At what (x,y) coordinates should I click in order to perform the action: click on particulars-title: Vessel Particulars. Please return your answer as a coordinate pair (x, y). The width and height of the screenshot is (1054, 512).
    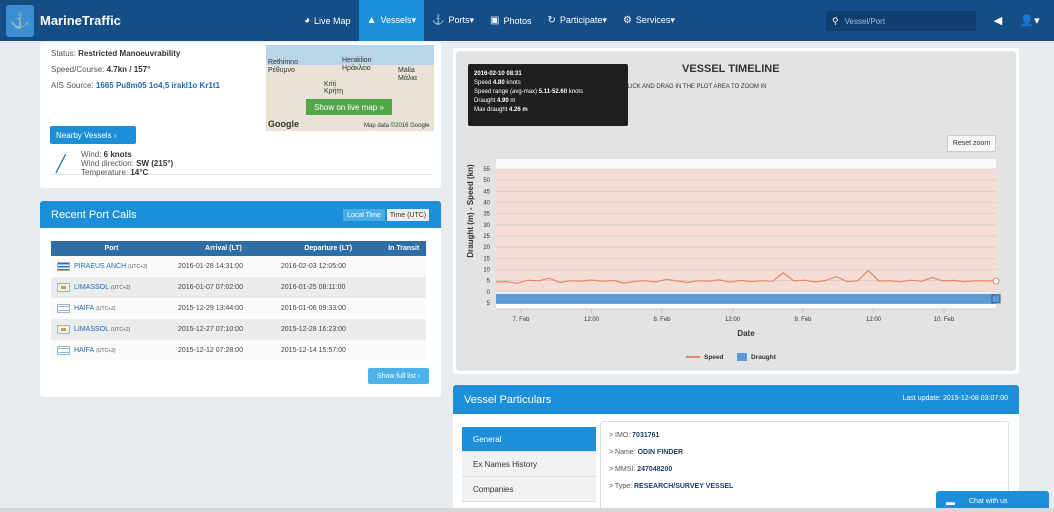
    Looking at the image, I should click on (508, 399).